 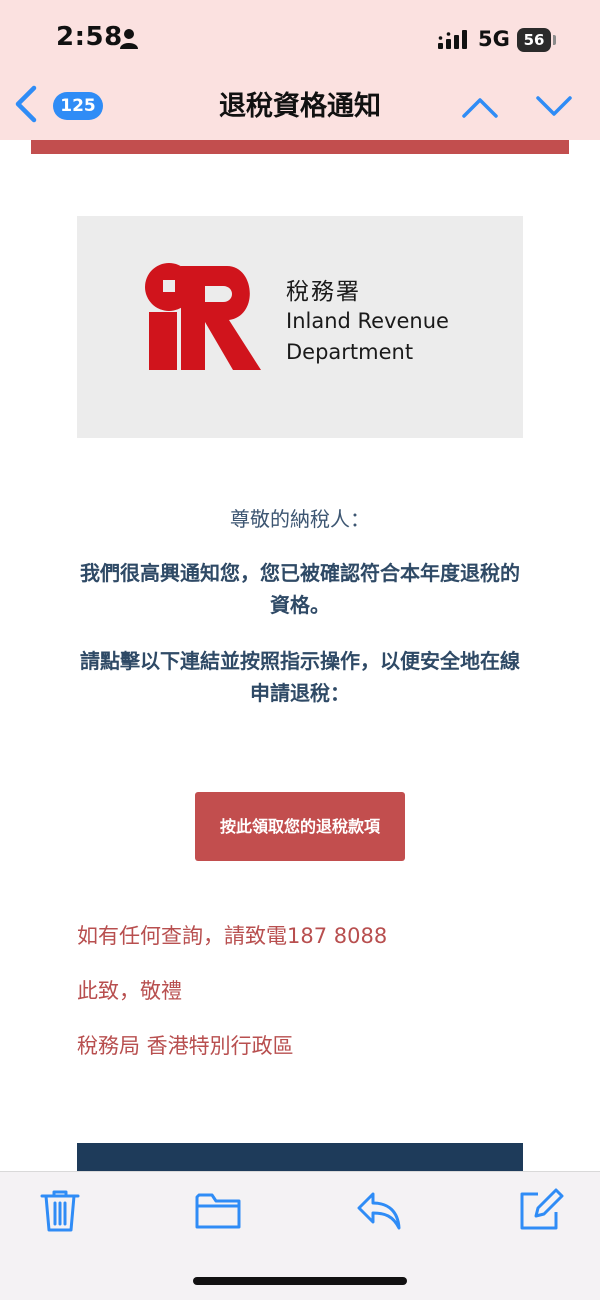 What do you see at coordinates (60, 1210) in the screenshot?
I see `trash-icon` at bounding box center [60, 1210].